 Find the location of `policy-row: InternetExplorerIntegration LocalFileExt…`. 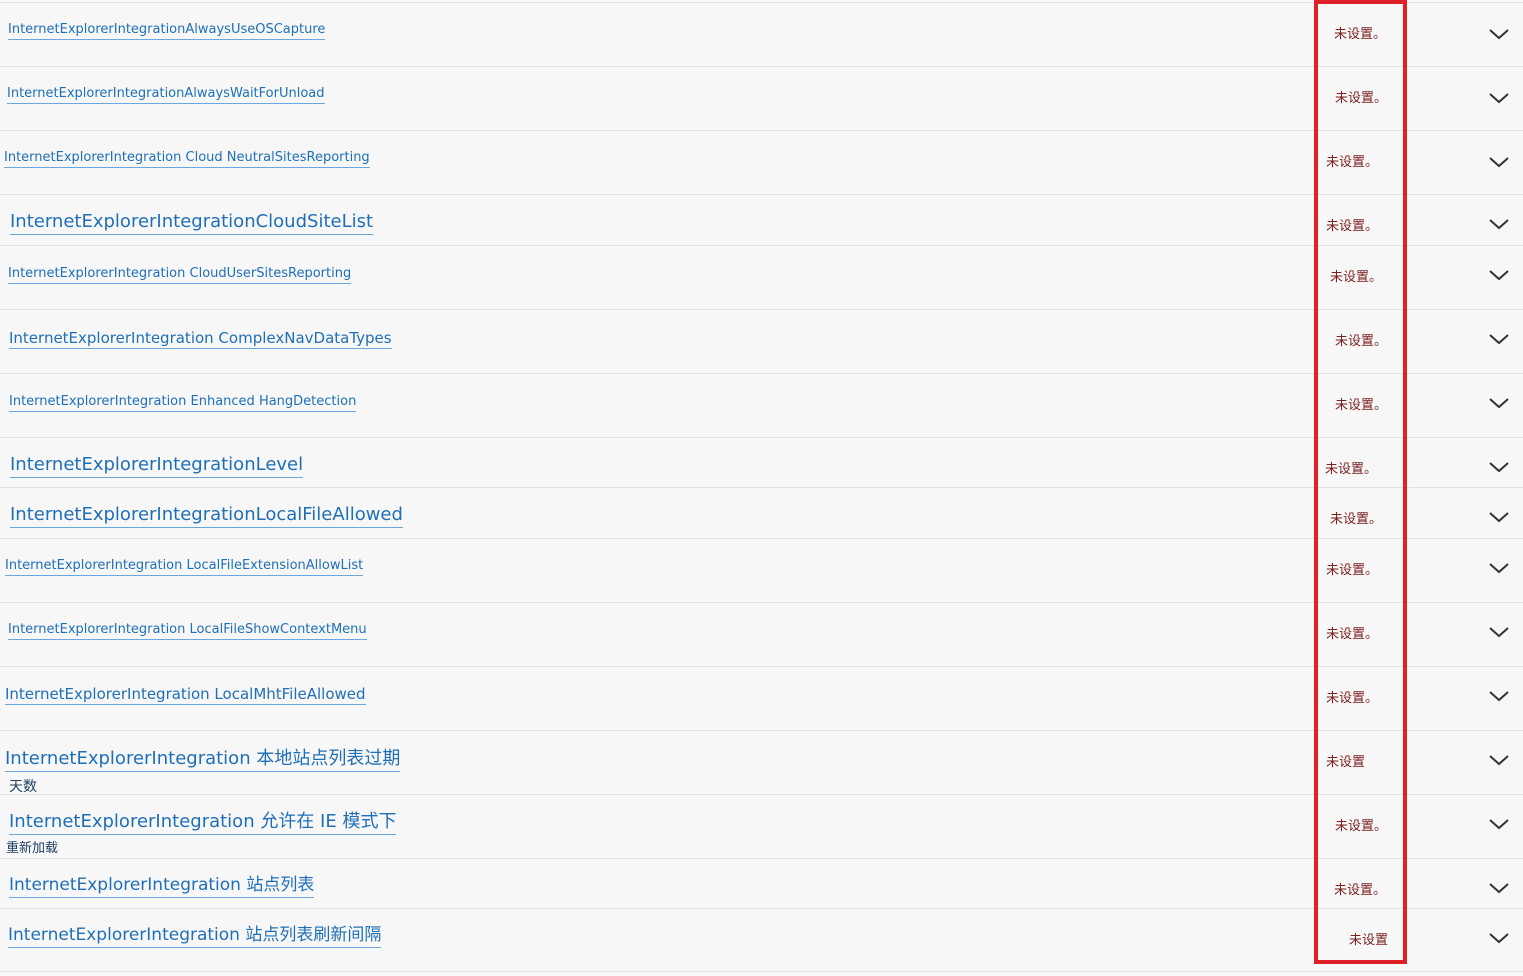

policy-row: InternetExplorerIntegration LocalFileExt… is located at coordinates (761, 570).